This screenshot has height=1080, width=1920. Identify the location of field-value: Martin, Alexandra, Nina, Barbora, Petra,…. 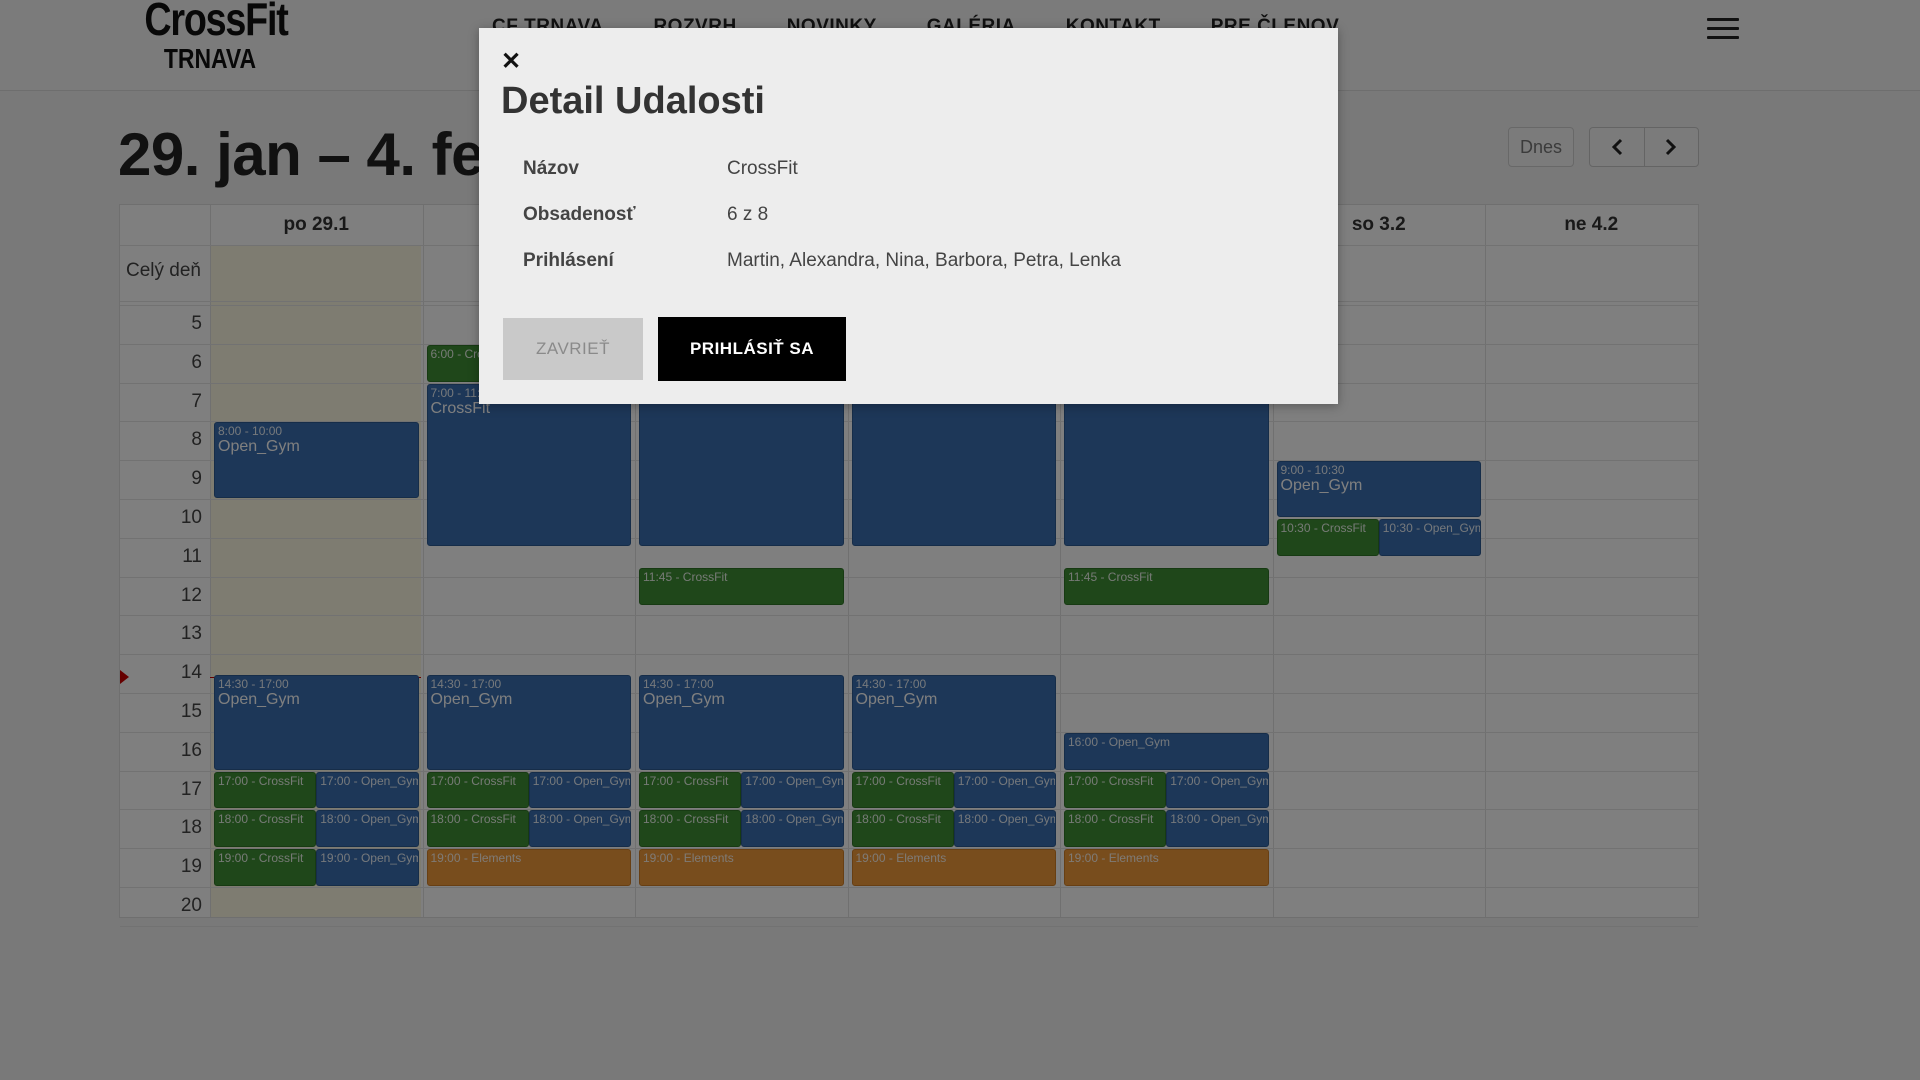
(924, 260).